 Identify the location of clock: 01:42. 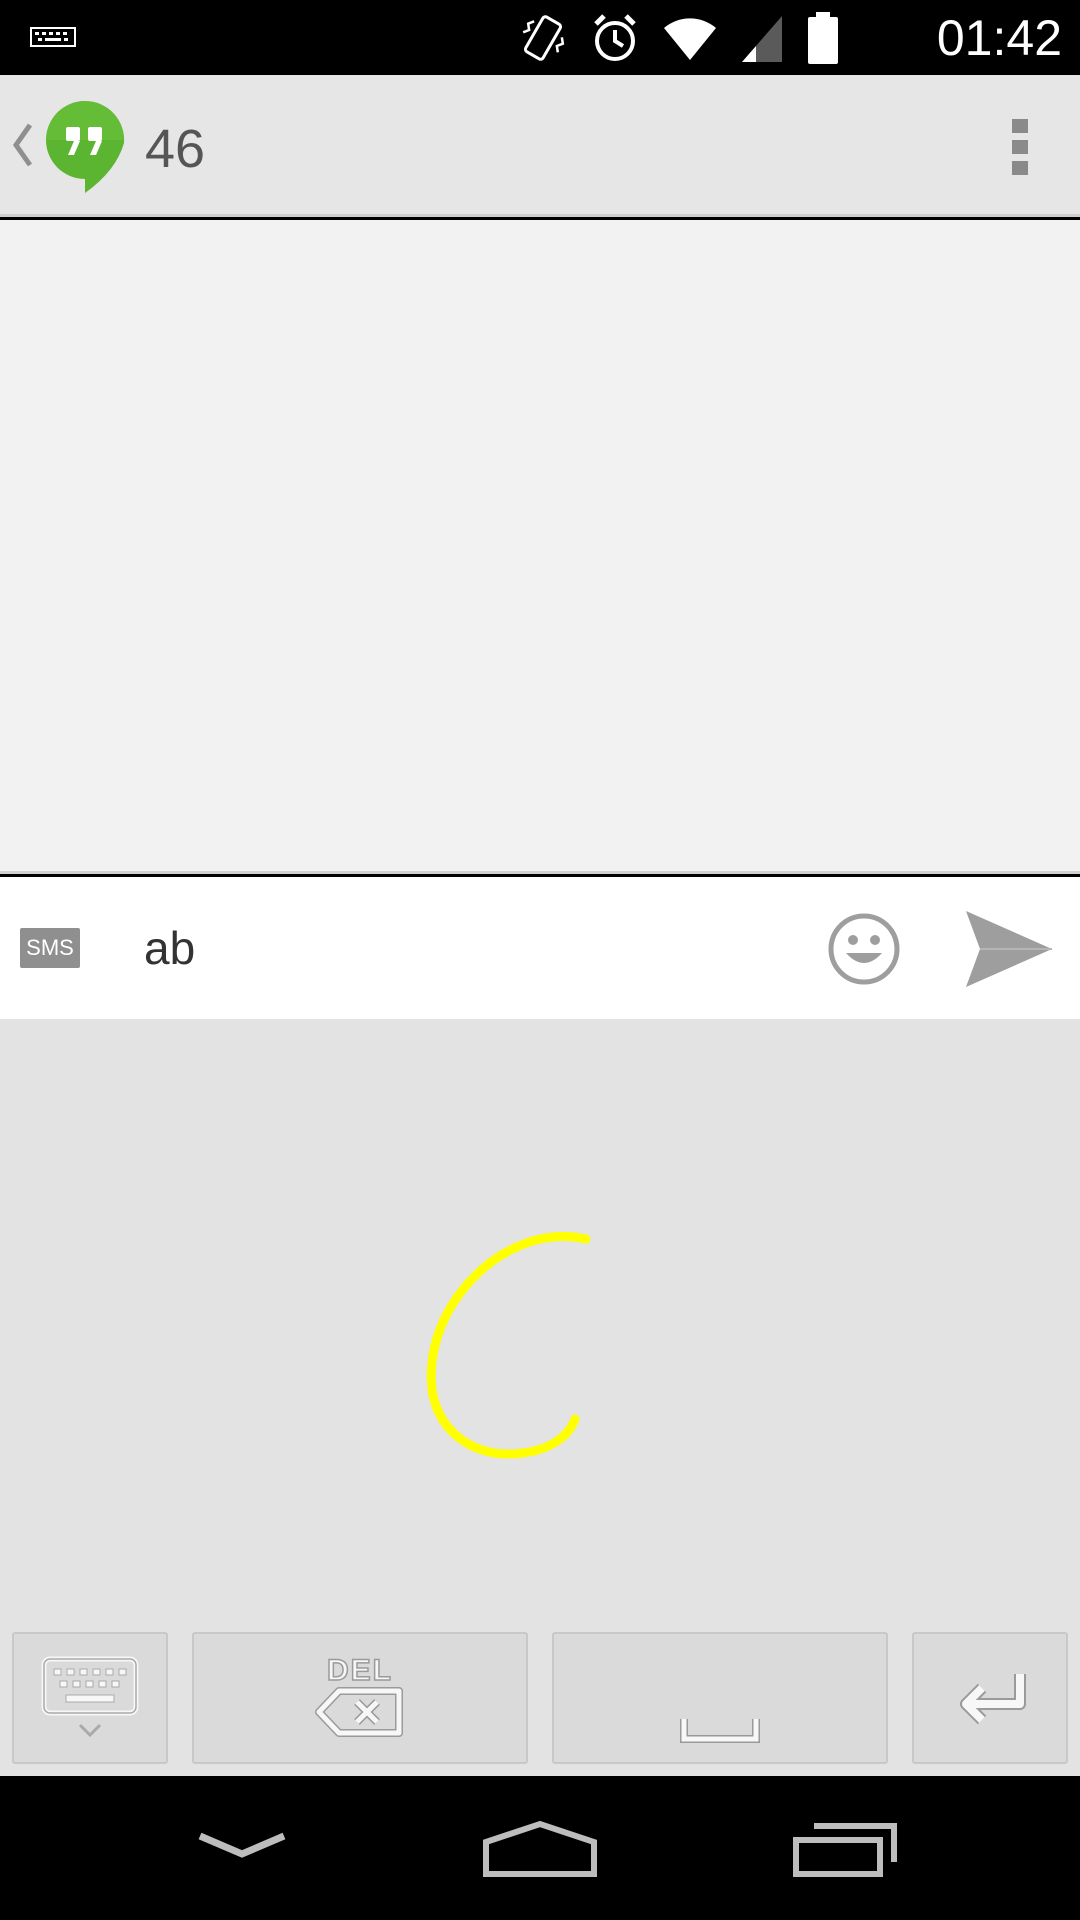
(999, 38).